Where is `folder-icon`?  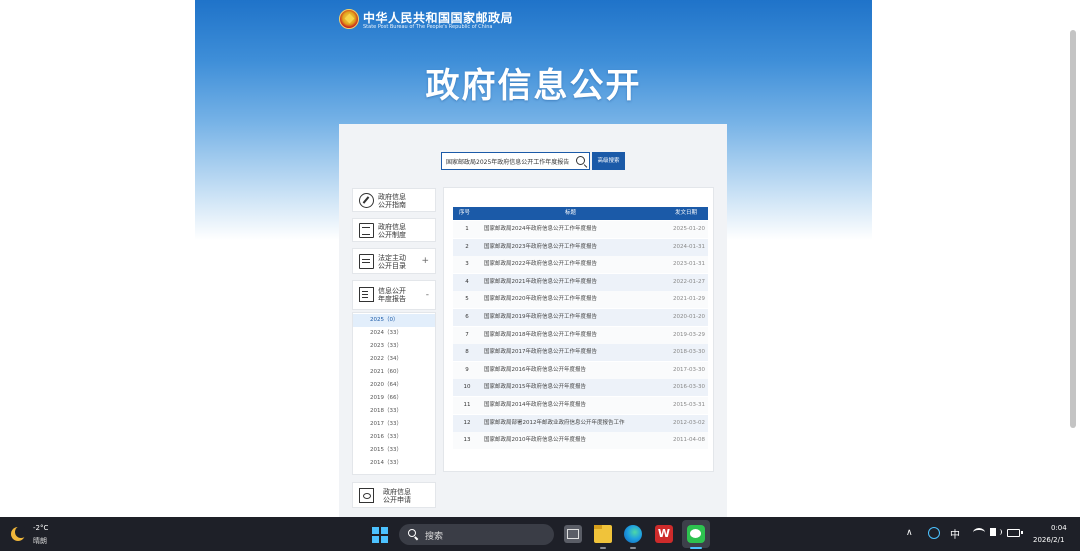 folder-icon is located at coordinates (366, 261).